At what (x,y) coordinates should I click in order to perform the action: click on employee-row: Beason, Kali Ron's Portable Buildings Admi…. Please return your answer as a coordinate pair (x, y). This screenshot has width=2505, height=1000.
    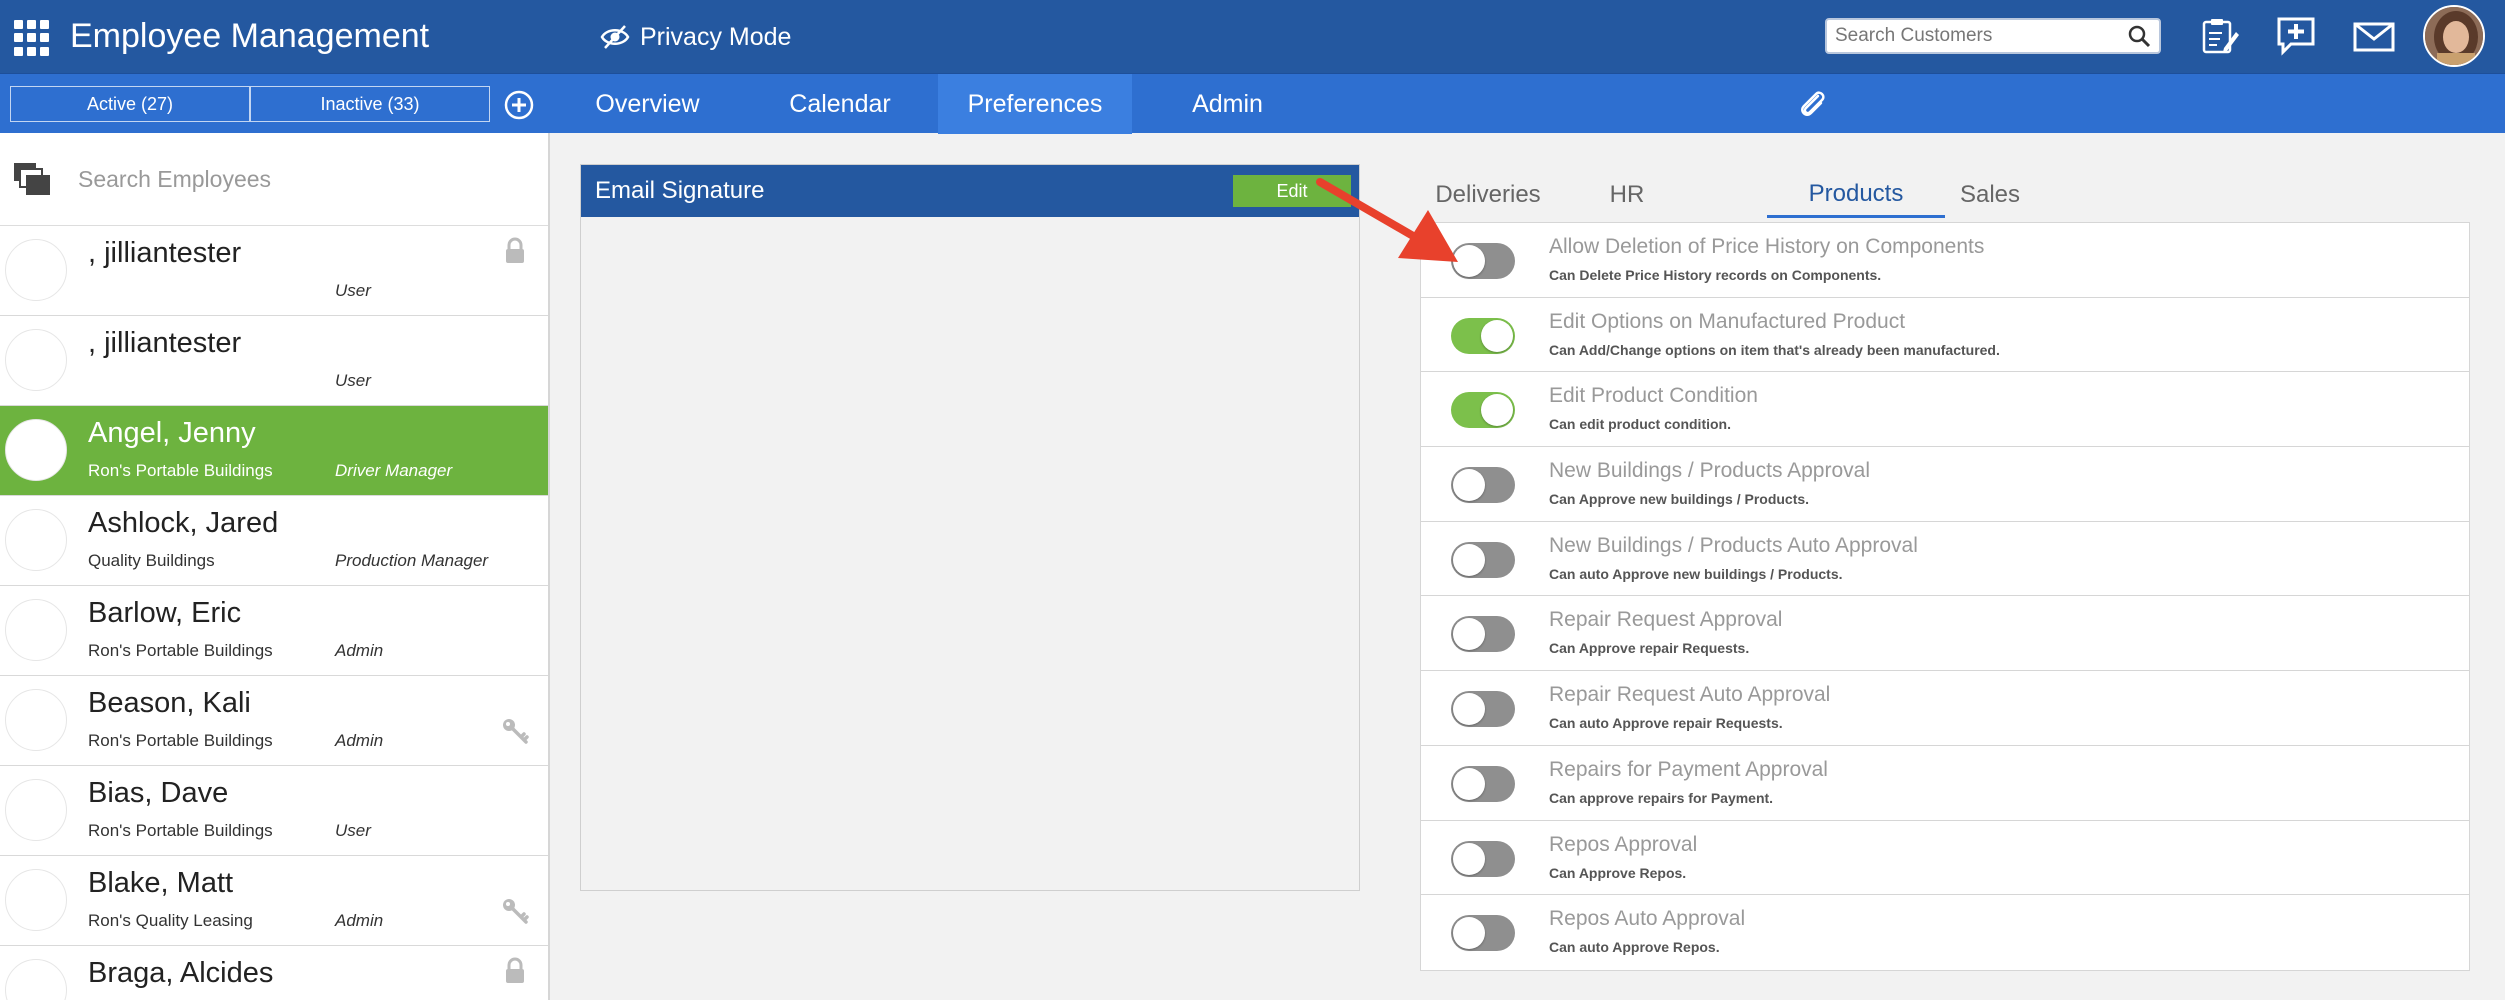
    Looking at the image, I should click on (274, 721).